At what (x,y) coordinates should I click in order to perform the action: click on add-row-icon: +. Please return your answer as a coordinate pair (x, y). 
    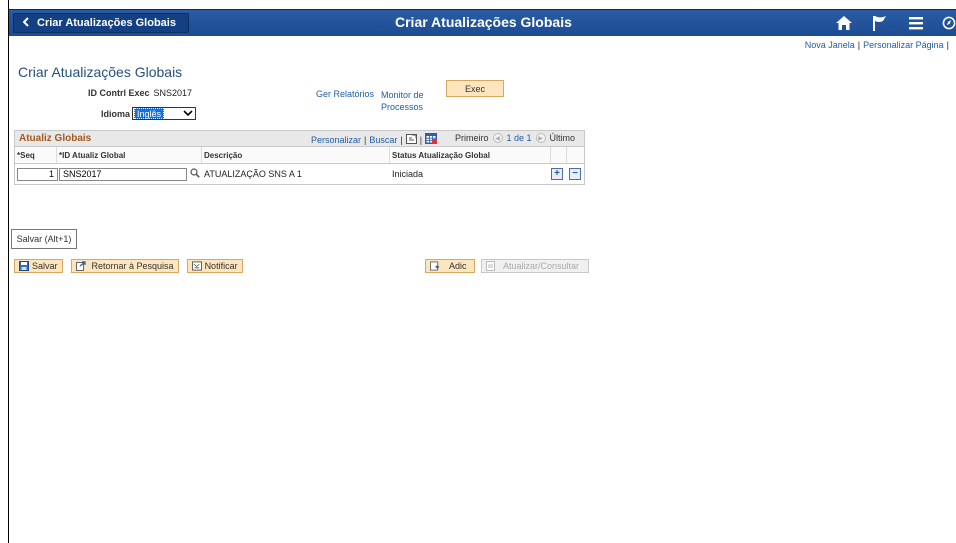
    Looking at the image, I should click on (557, 174).